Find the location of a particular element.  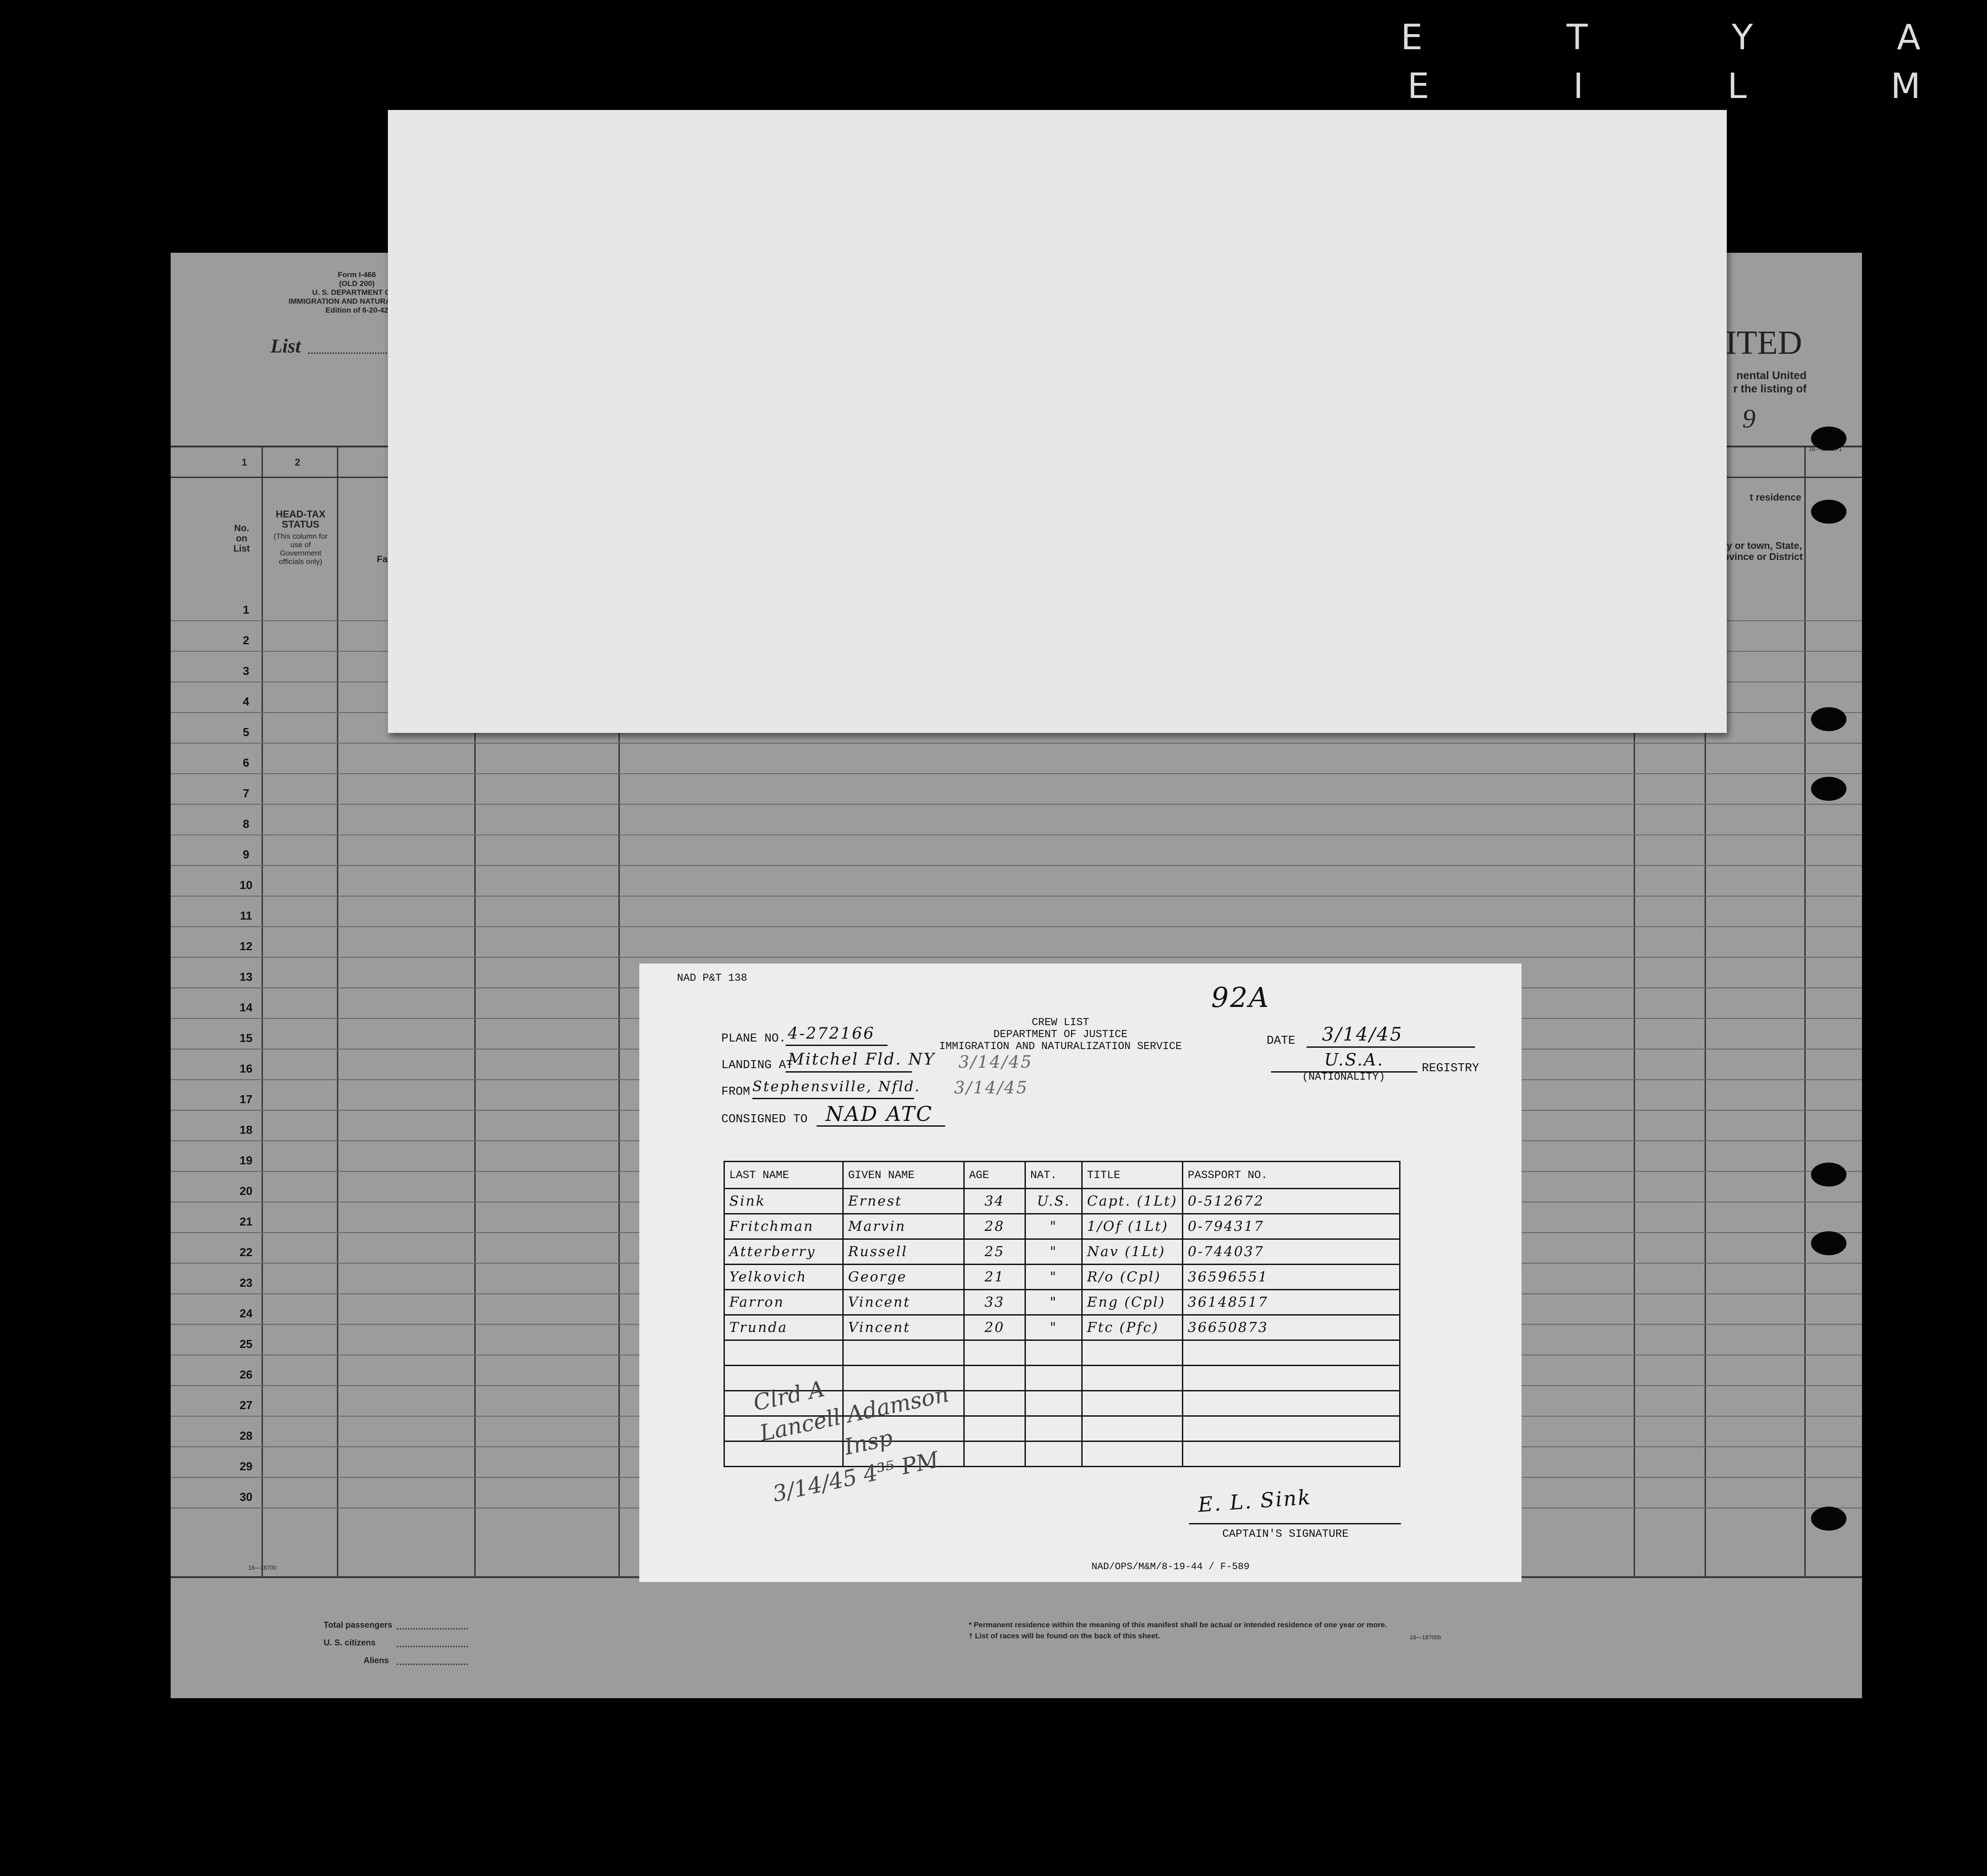

cell-title: Ftc (Pfc) is located at coordinates (1132, 1327).